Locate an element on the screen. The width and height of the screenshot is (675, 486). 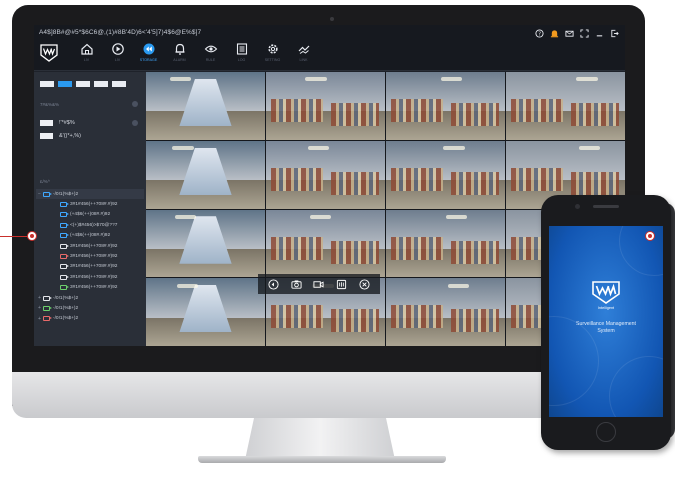
nav-label: ALARM is located at coordinates (179, 60).